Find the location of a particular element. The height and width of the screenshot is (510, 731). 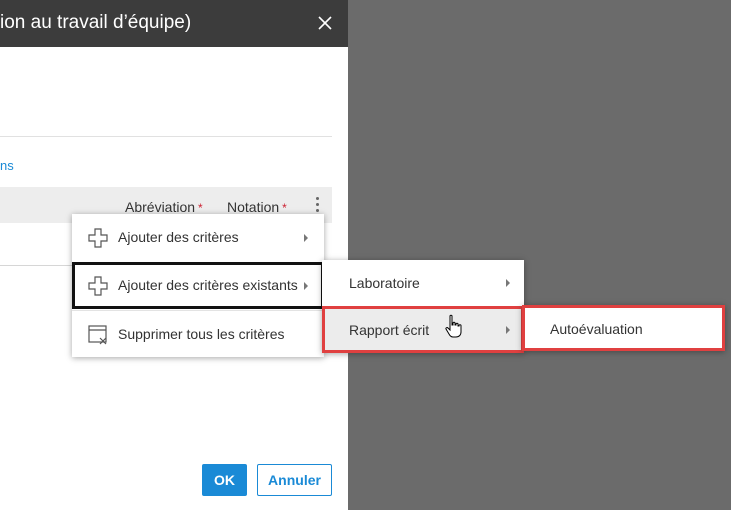

submenu-item-rapport-ecrit: Rapport écrit is located at coordinates (423, 329).